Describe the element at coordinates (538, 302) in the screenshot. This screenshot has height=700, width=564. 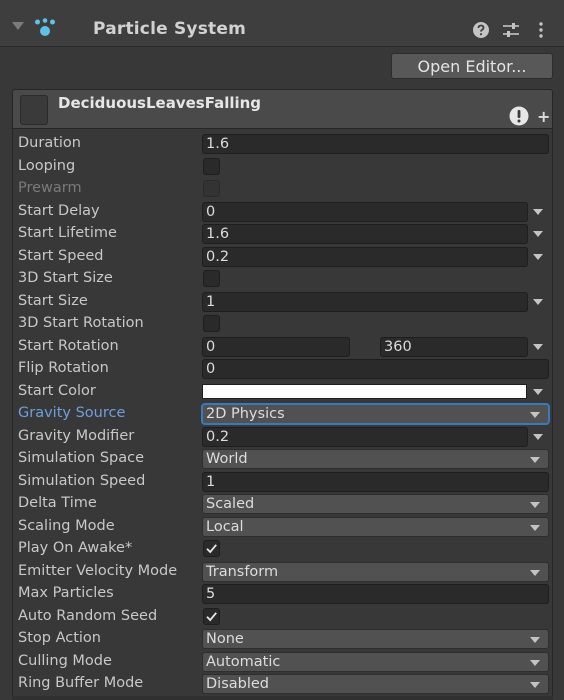
I see `start-size-mode-dropdown-icon` at that location.